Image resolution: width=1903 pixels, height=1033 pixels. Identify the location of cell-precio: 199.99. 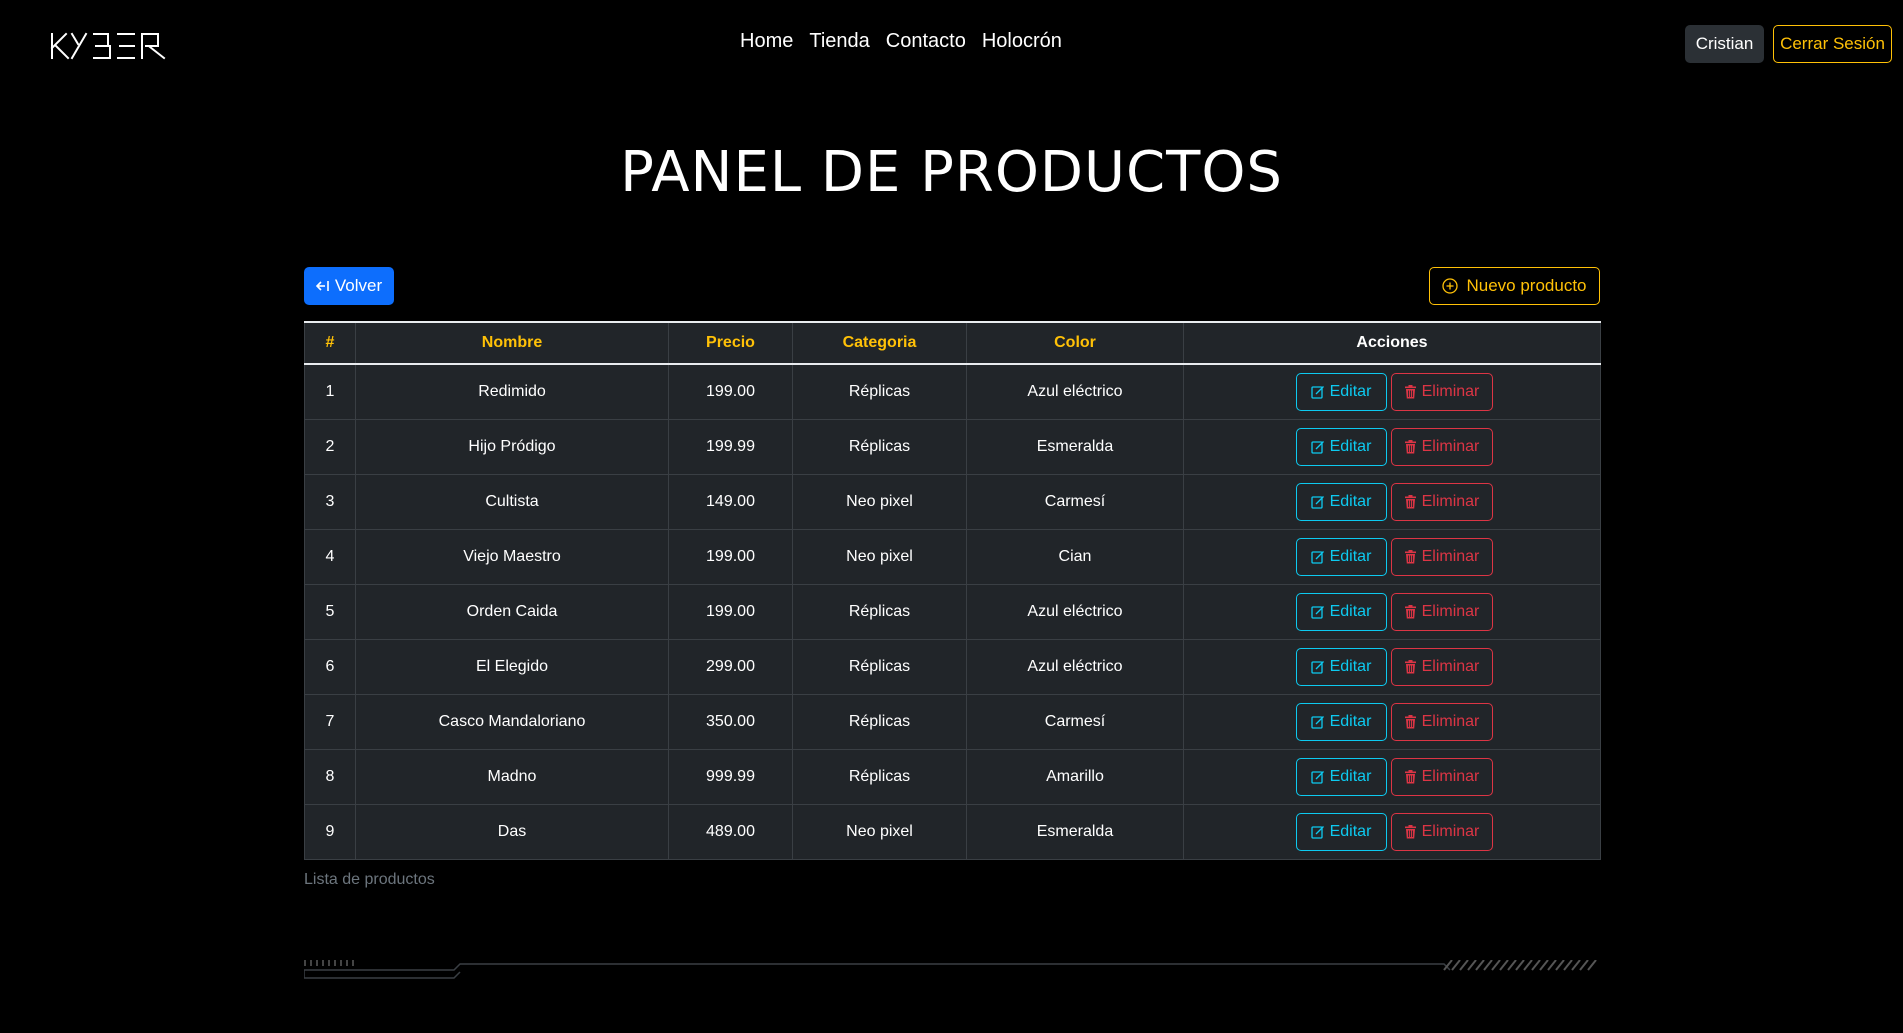
(730, 447).